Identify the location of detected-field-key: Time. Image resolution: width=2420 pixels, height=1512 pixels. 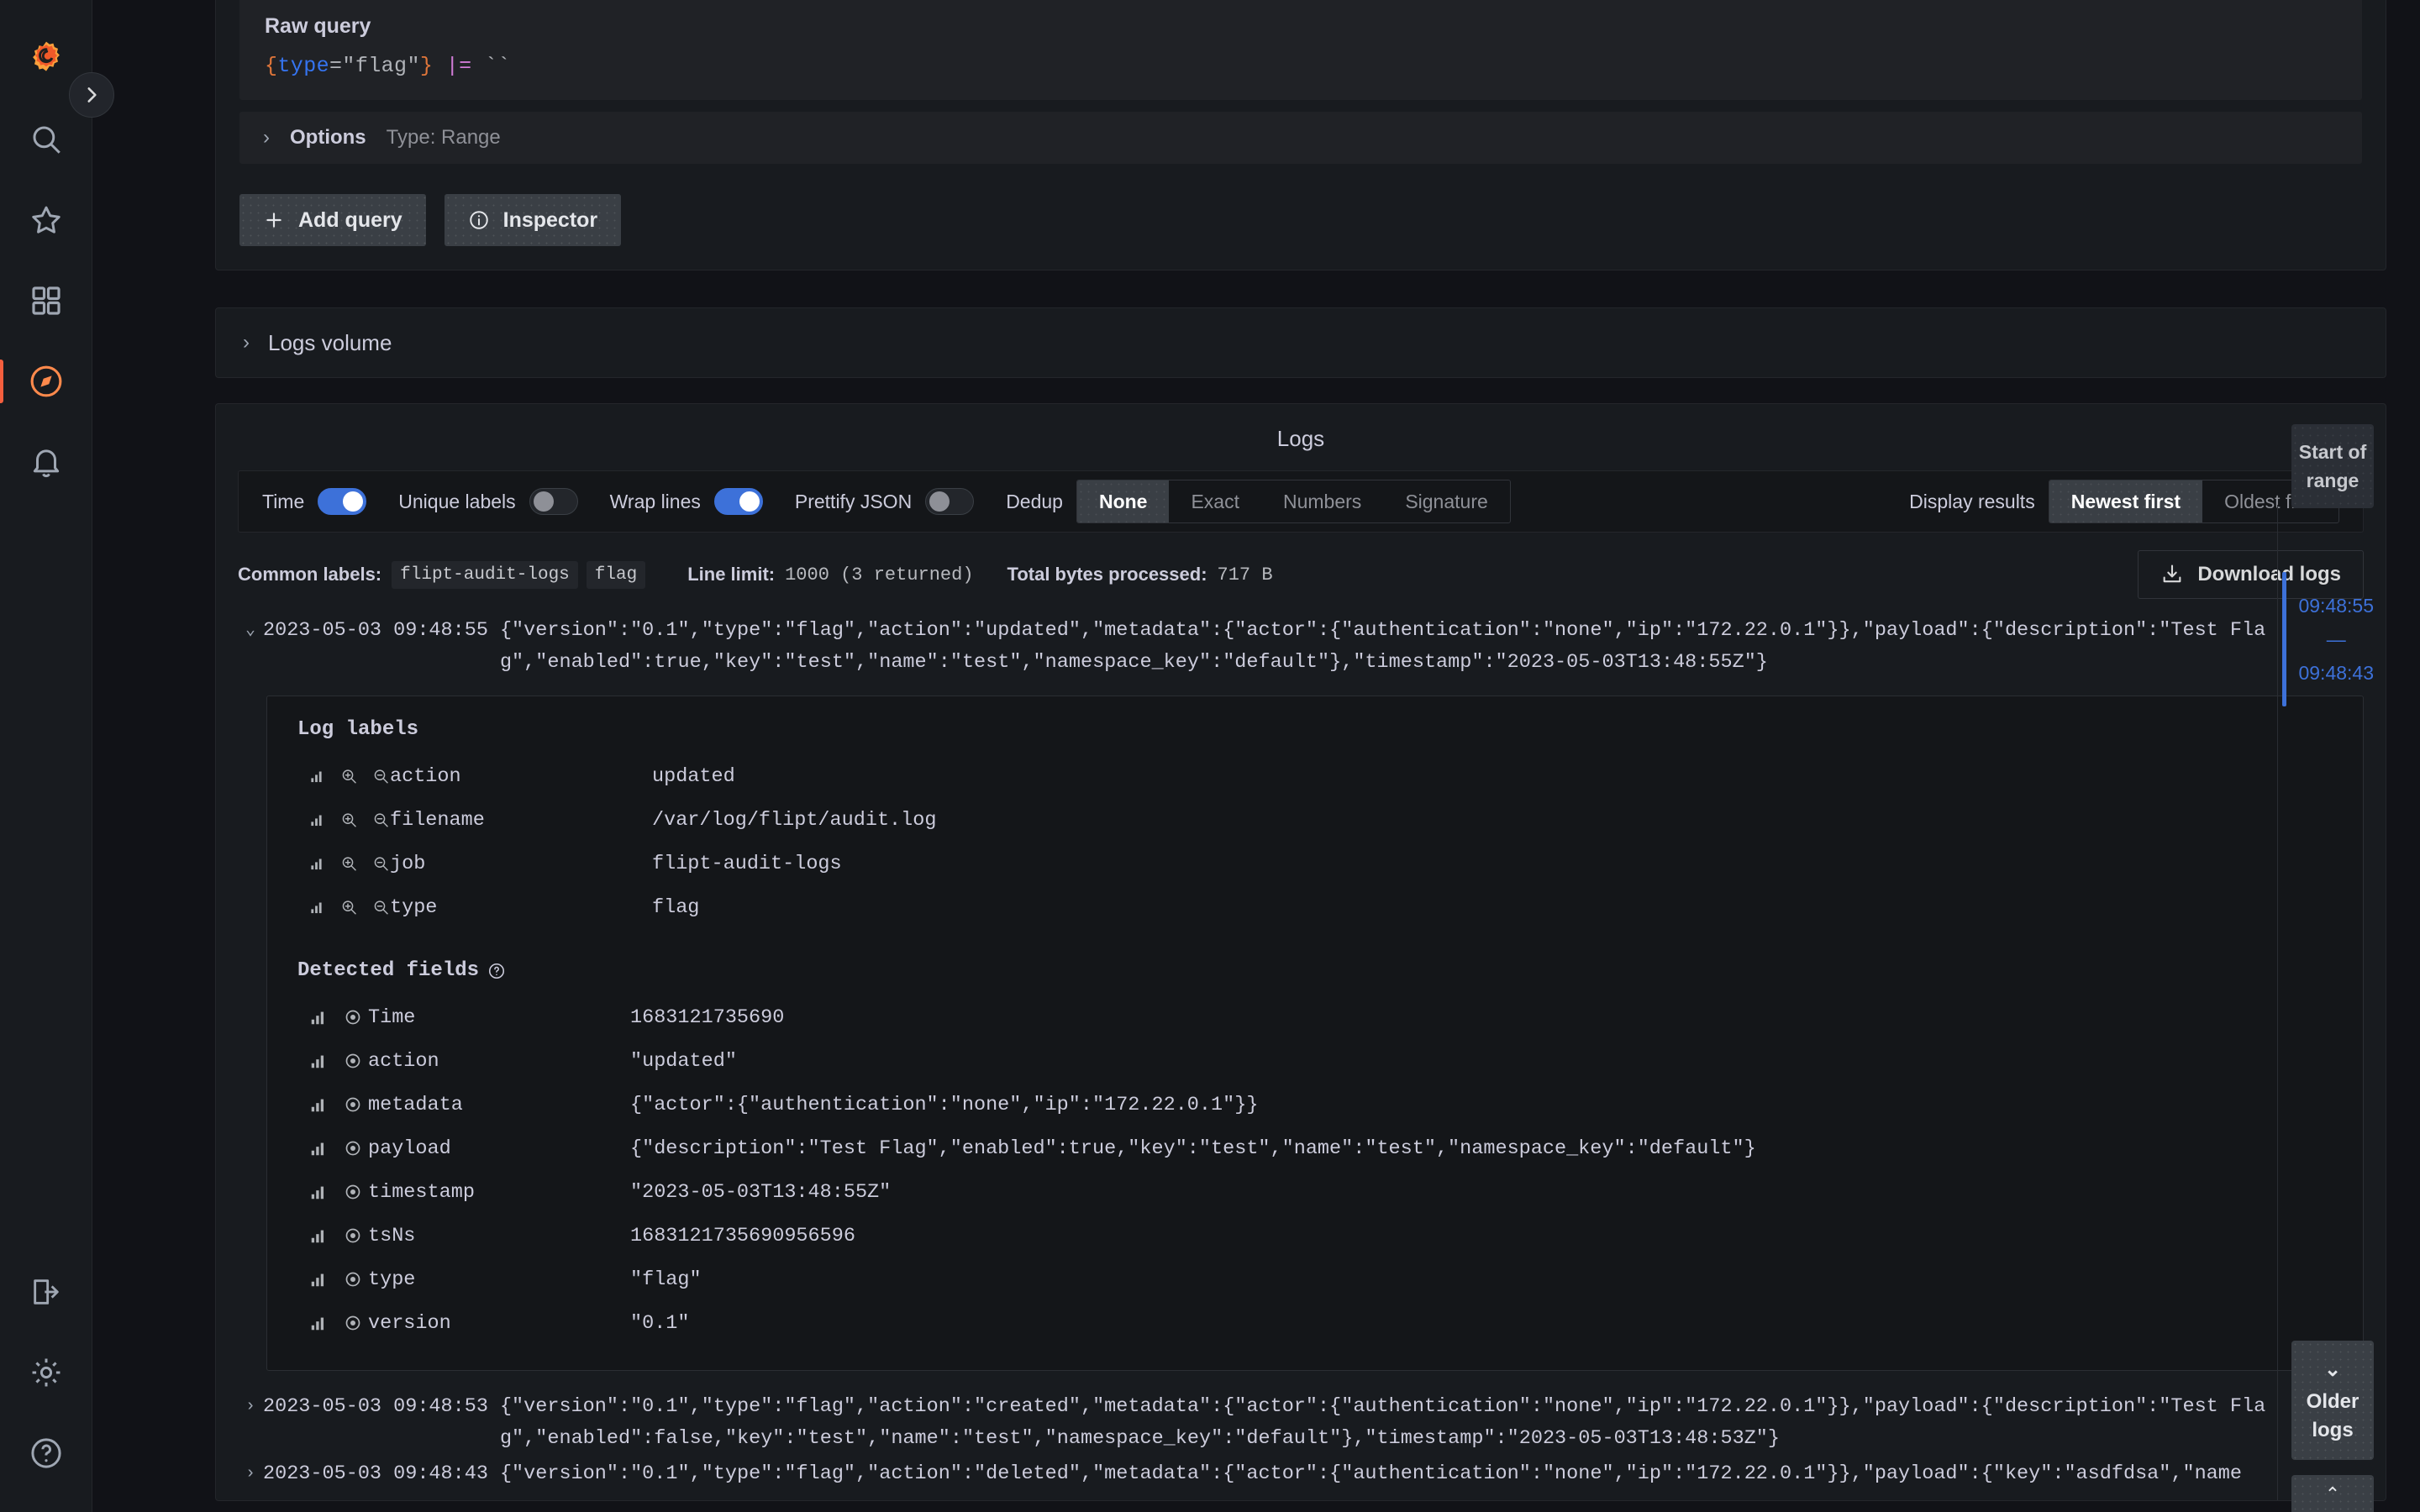
(392, 1017).